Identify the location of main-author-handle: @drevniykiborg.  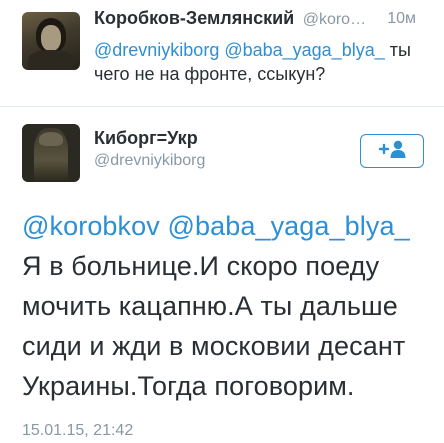
(149, 161).